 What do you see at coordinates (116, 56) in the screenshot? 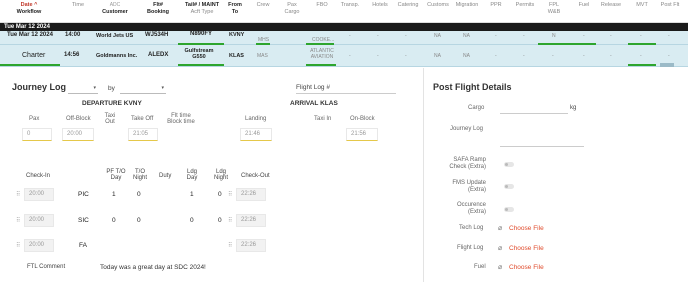
I see `flight-customer: Goldmanns Inc.` at bounding box center [116, 56].